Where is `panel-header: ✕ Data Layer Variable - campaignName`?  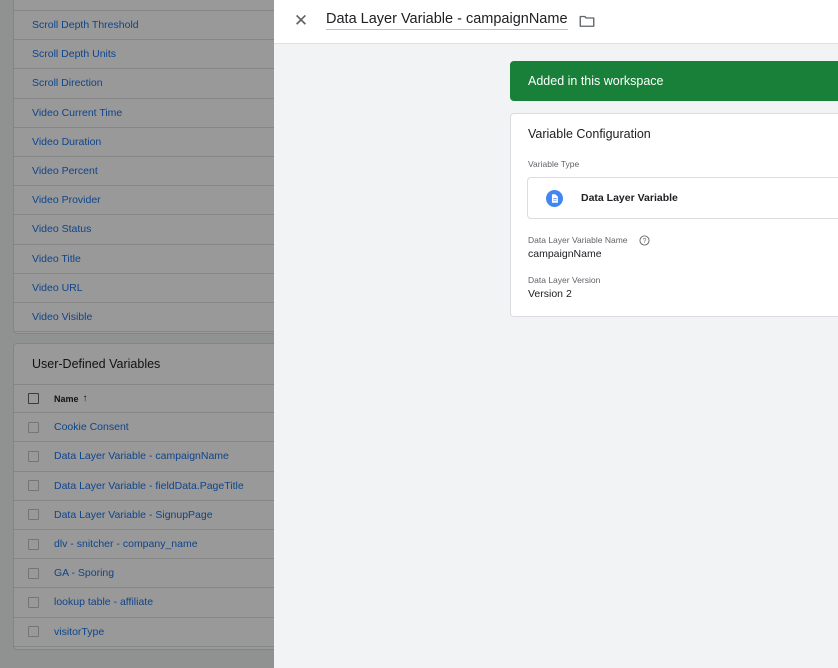
panel-header: ✕ Data Layer Variable - campaignName is located at coordinates (556, 22).